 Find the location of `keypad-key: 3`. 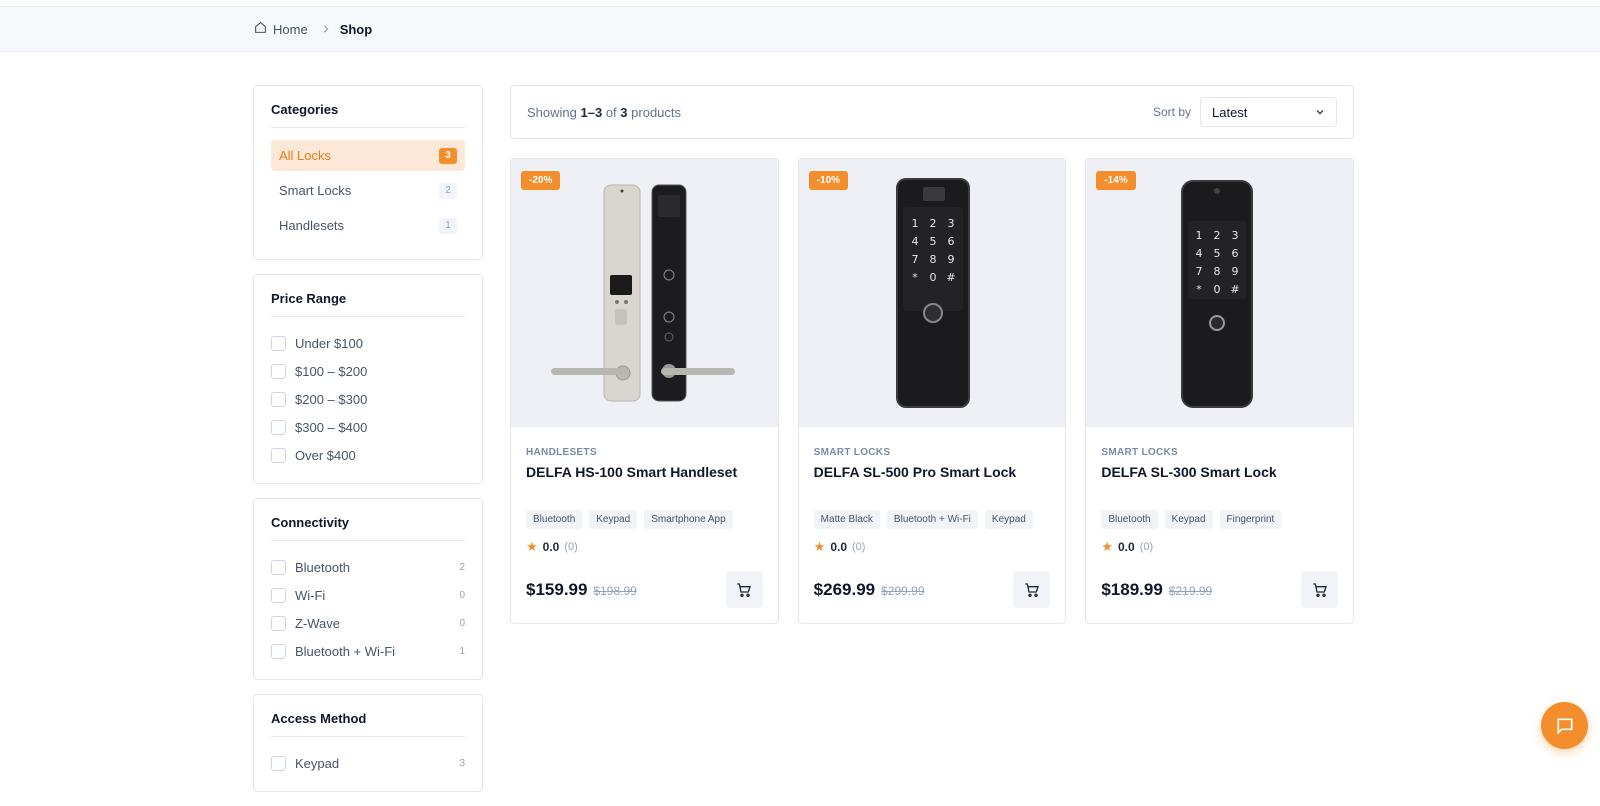

keypad-key: 3 is located at coordinates (950, 223).